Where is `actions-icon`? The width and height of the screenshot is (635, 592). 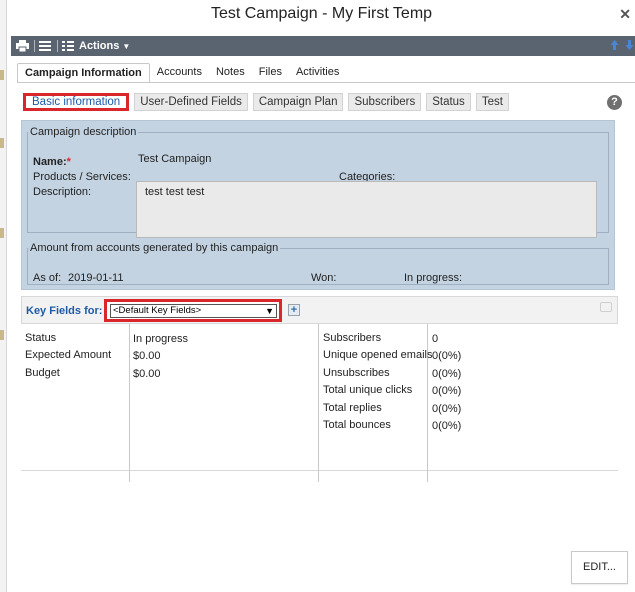 actions-icon is located at coordinates (68, 46).